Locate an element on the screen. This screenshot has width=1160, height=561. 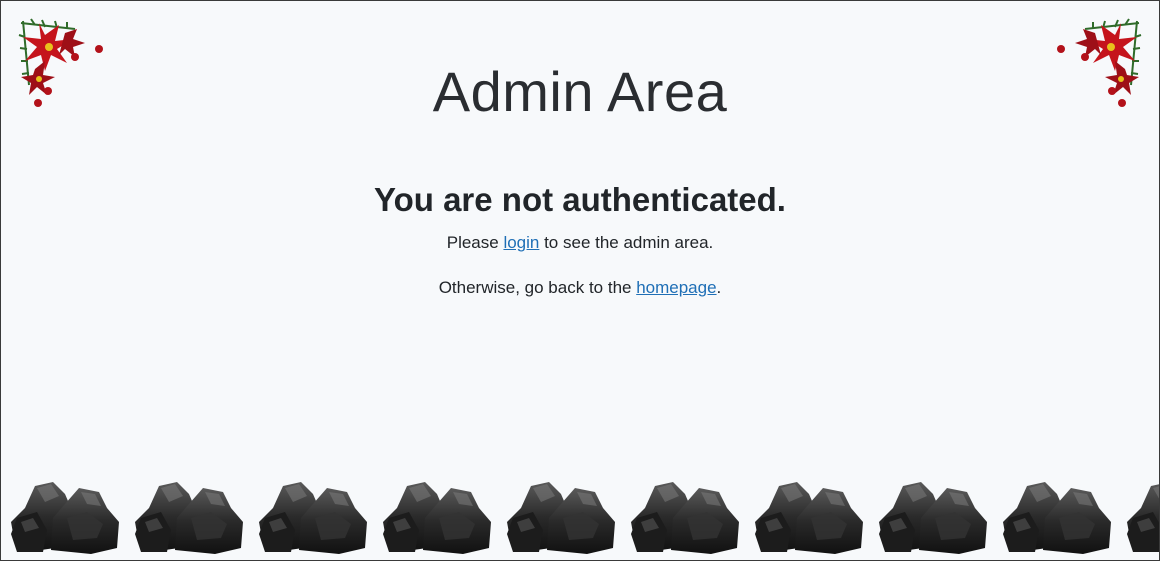
not-authenticated-heading: You are not authenticated. is located at coordinates (580, 199).